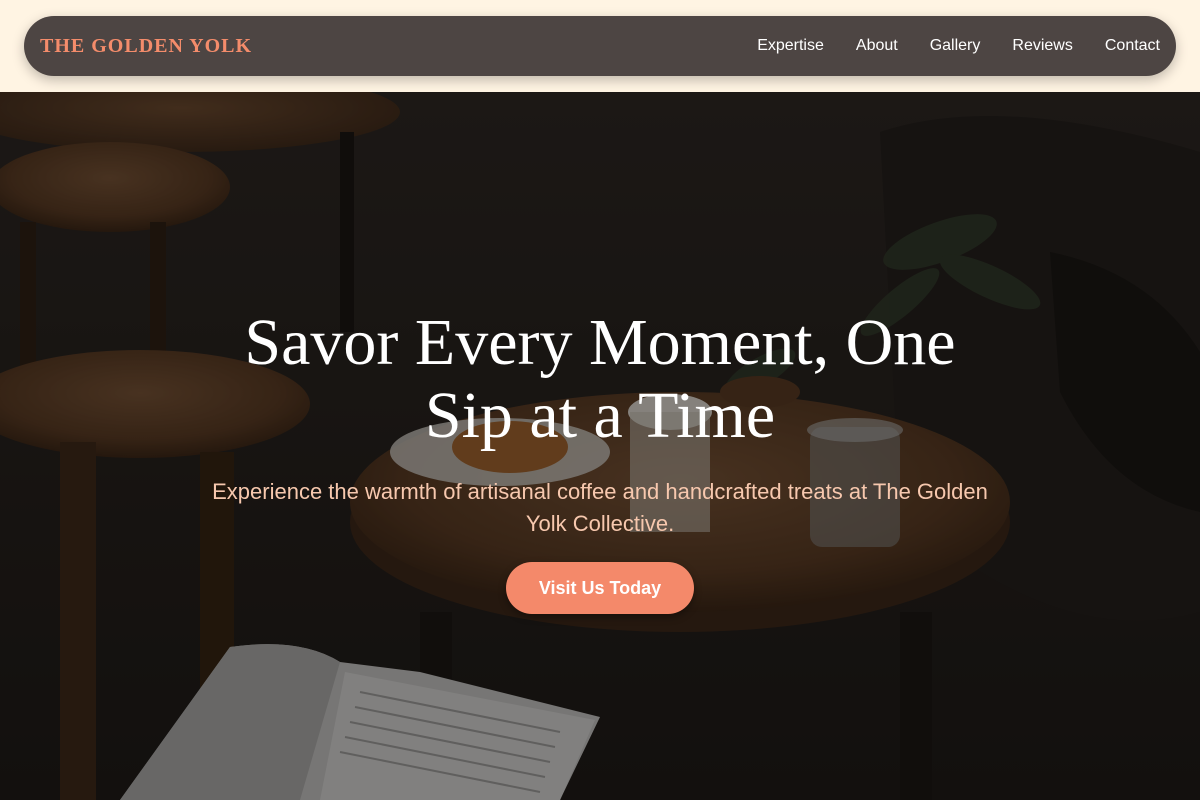 The height and width of the screenshot is (800, 1200). What do you see at coordinates (877, 46) in the screenshot?
I see `nav-link-about: About` at bounding box center [877, 46].